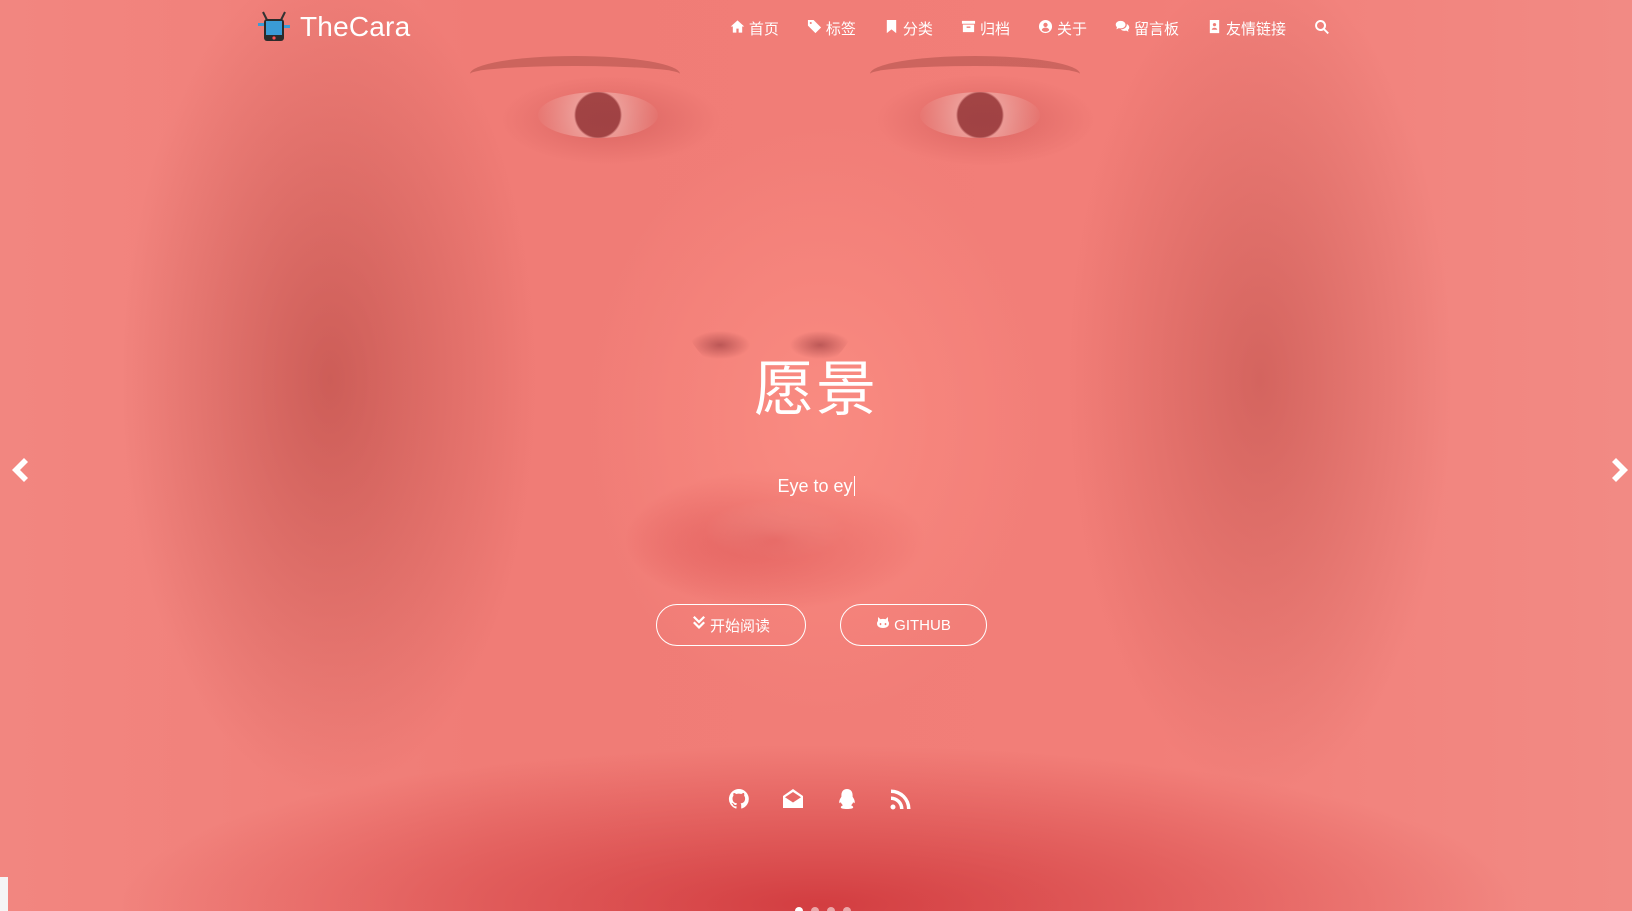 Image resolution: width=1632 pixels, height=911 pixels. I want to click on scroll-handle, so click(4, 894).